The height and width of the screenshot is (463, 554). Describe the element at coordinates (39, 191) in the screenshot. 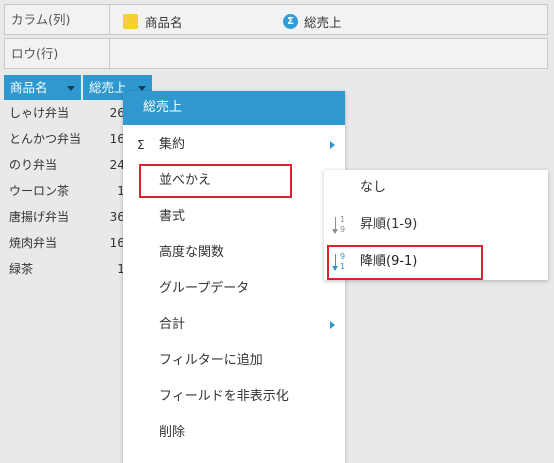

I see `cell-product-name: ウーロン茶` at that location.